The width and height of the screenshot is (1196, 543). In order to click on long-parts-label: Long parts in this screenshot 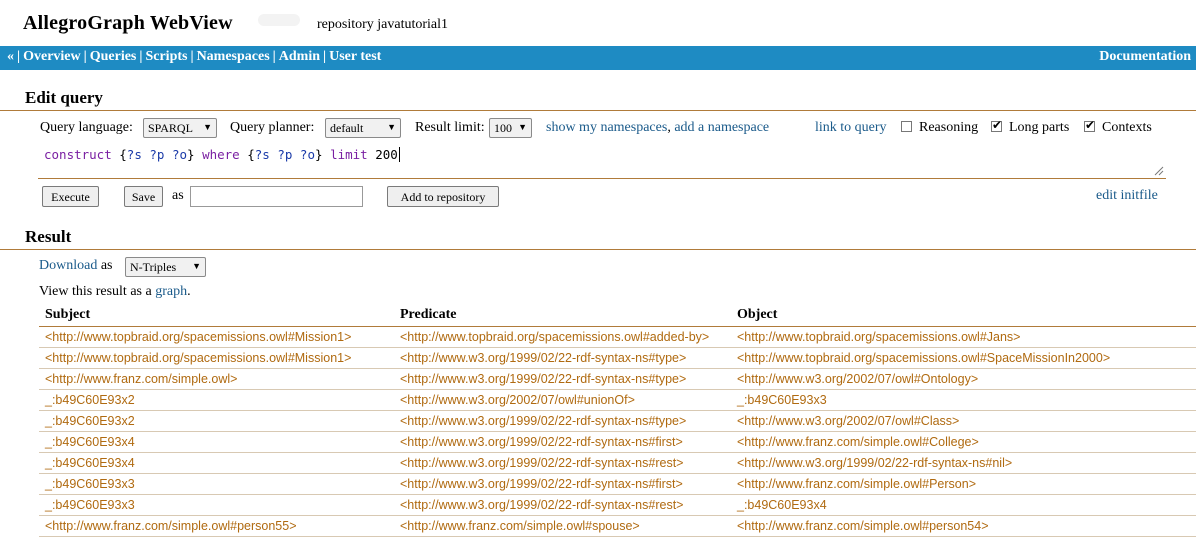, I will do `click(1039, 127)`.